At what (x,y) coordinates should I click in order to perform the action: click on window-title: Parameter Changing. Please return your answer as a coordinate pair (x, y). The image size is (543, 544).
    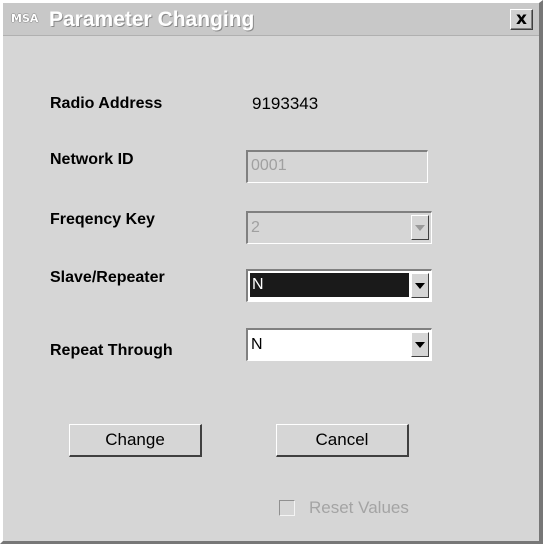
    Looking at the image, I should click on (152, 19).